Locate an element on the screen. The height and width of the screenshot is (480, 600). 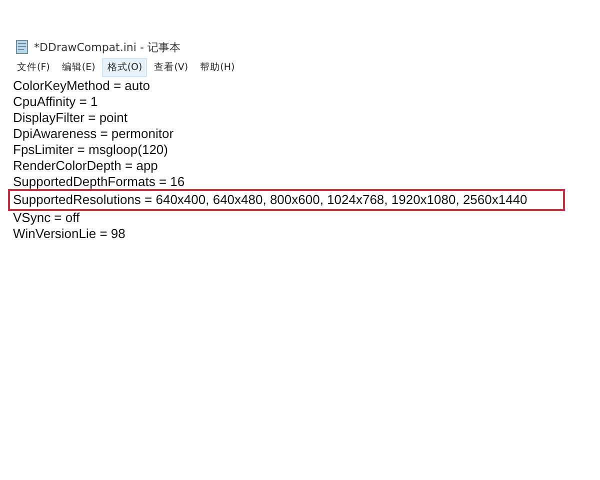
text-line: ColorKeyMethod = auto is located at coordinates (81, 86).